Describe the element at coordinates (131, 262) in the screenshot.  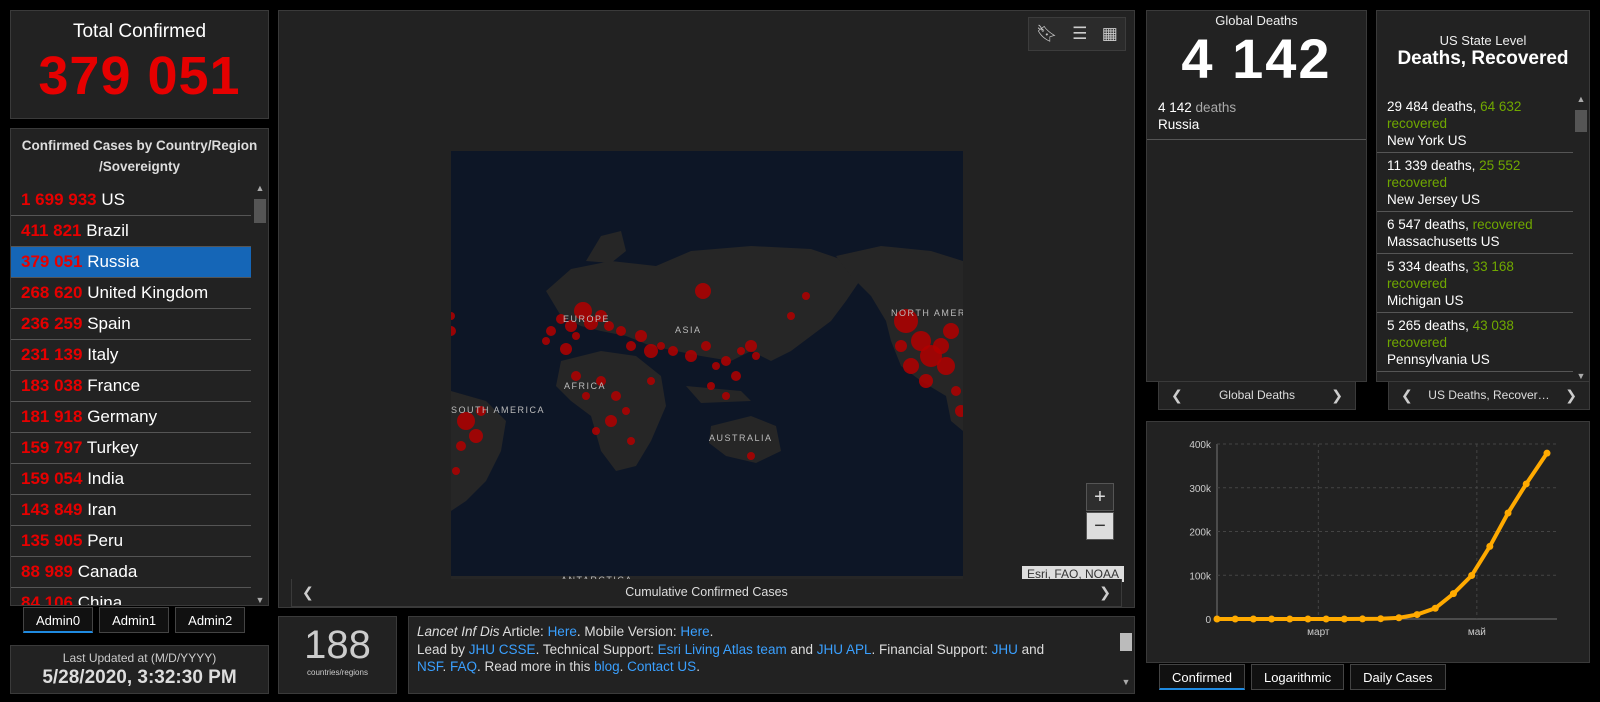
I see `country-row: 379 051 Russia` at that location.